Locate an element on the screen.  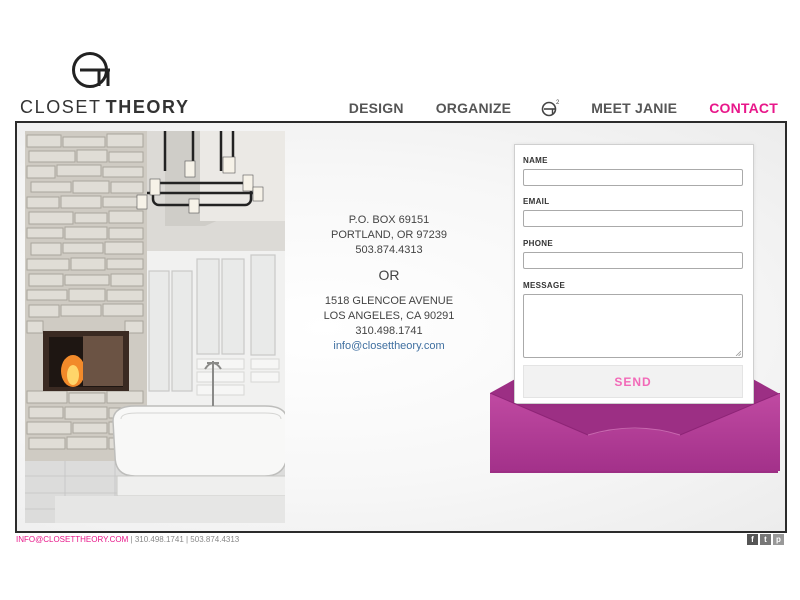
nav-design: DESIGN is located at coordinates (376, 108).